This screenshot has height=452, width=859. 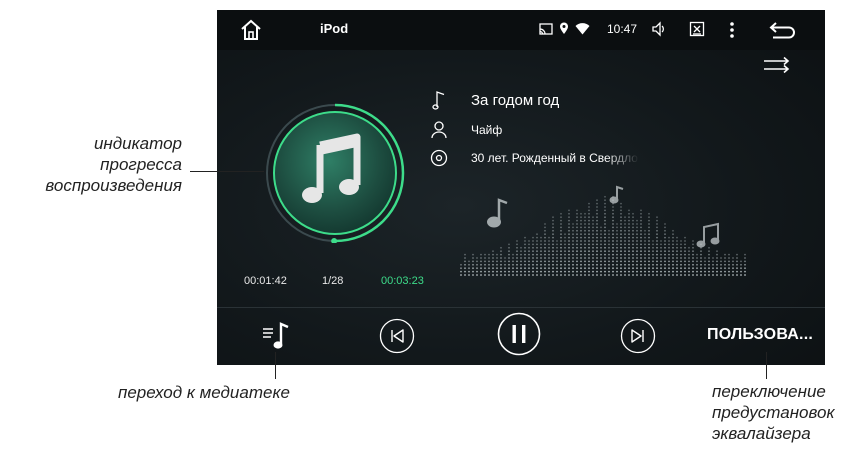 I want to click on home-icon, so click(x=251, y=30).